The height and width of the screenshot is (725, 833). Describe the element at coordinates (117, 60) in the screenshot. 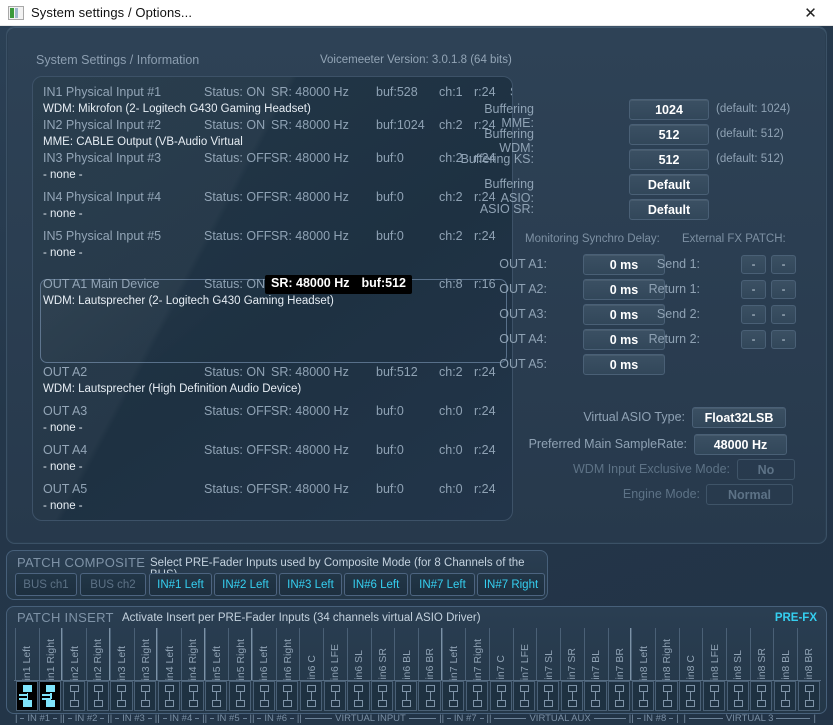

I see `tab-system-settings: System Settings / Information` at that location.